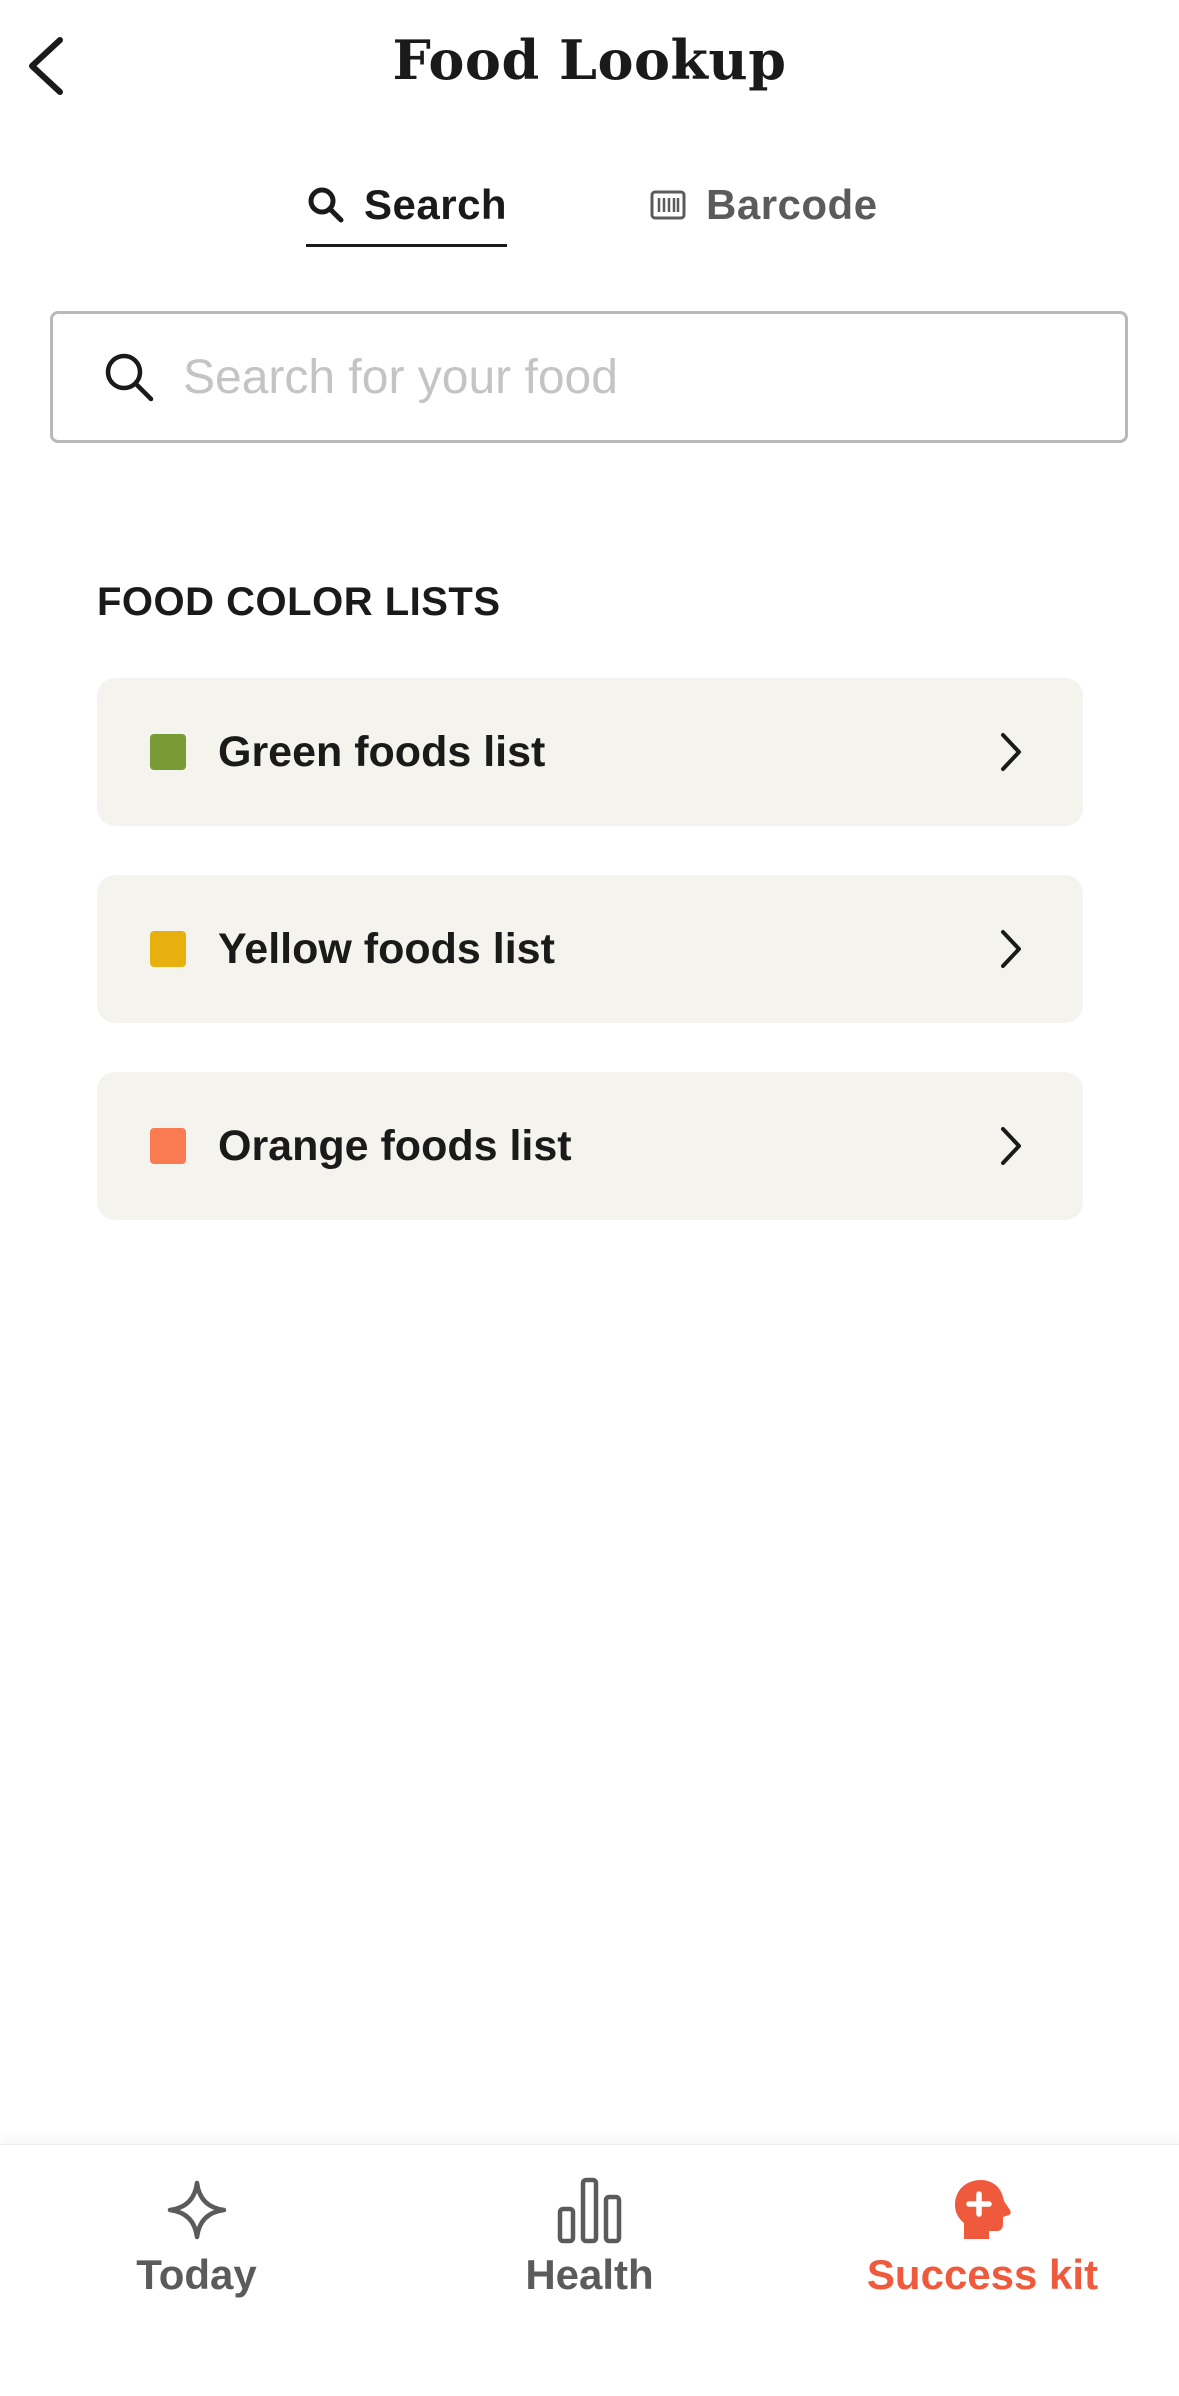 The image size is (1179, 2396). I want to click on header: Food Lookup, so click(589, 70).